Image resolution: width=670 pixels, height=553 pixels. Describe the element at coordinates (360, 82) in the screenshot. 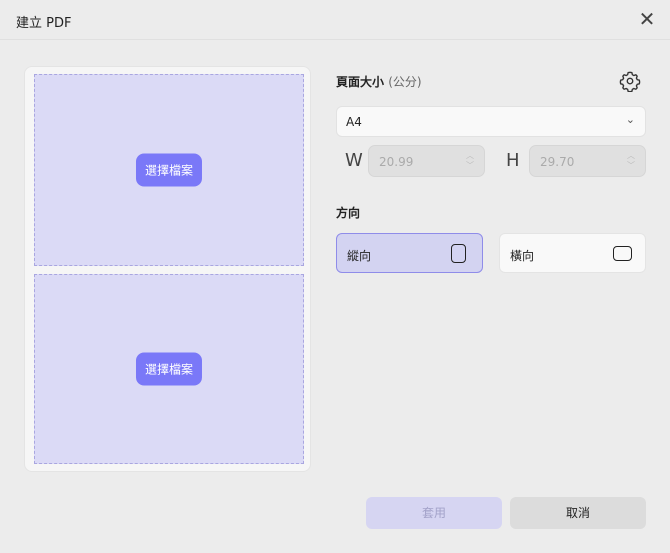

I see `page-size-title: 頁面大小` at that location.